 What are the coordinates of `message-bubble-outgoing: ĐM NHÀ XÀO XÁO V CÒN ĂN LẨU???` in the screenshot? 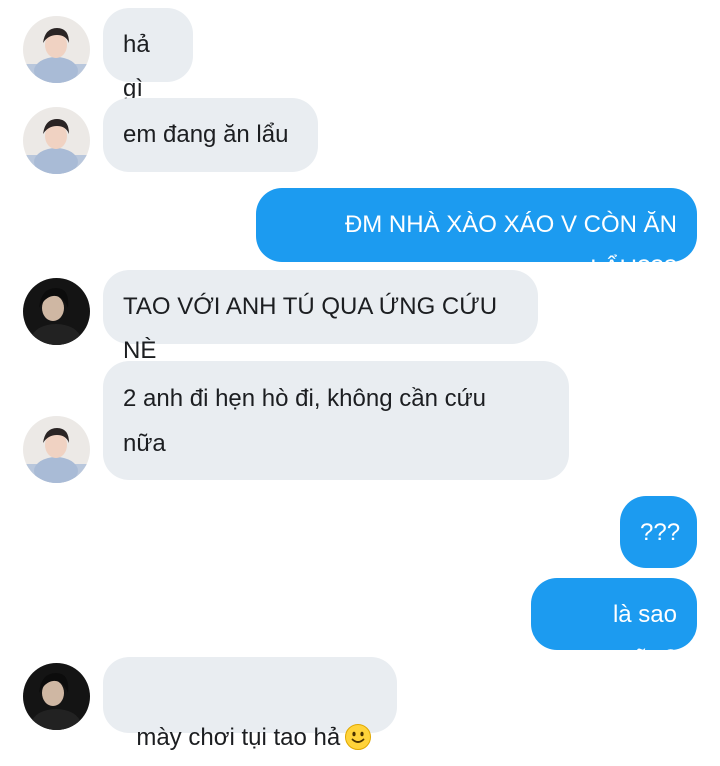 It's located at (476, 235).